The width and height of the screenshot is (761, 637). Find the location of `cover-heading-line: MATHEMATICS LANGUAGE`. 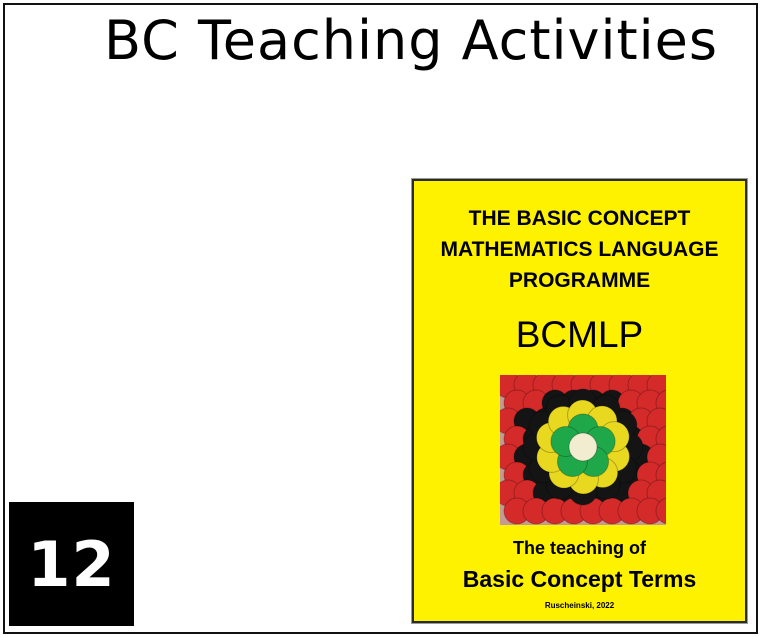

cover-heading-line: MATHEMATICS LANGUAGE is located at coordinates (579, 249).